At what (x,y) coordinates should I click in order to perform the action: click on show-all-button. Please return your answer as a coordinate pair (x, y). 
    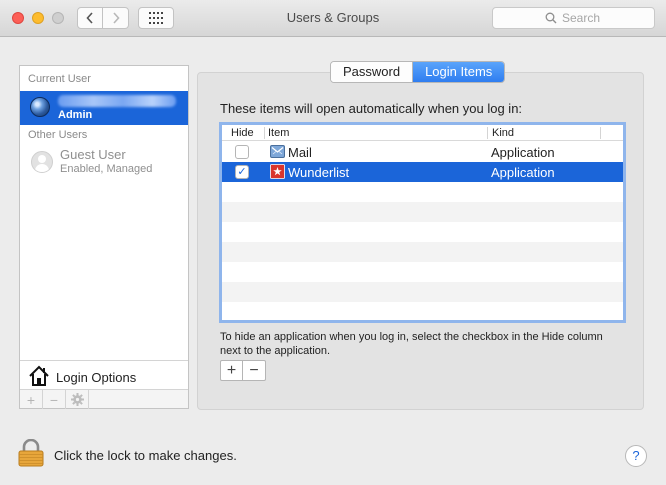
    Looking at the image, I should click on (156, 18).